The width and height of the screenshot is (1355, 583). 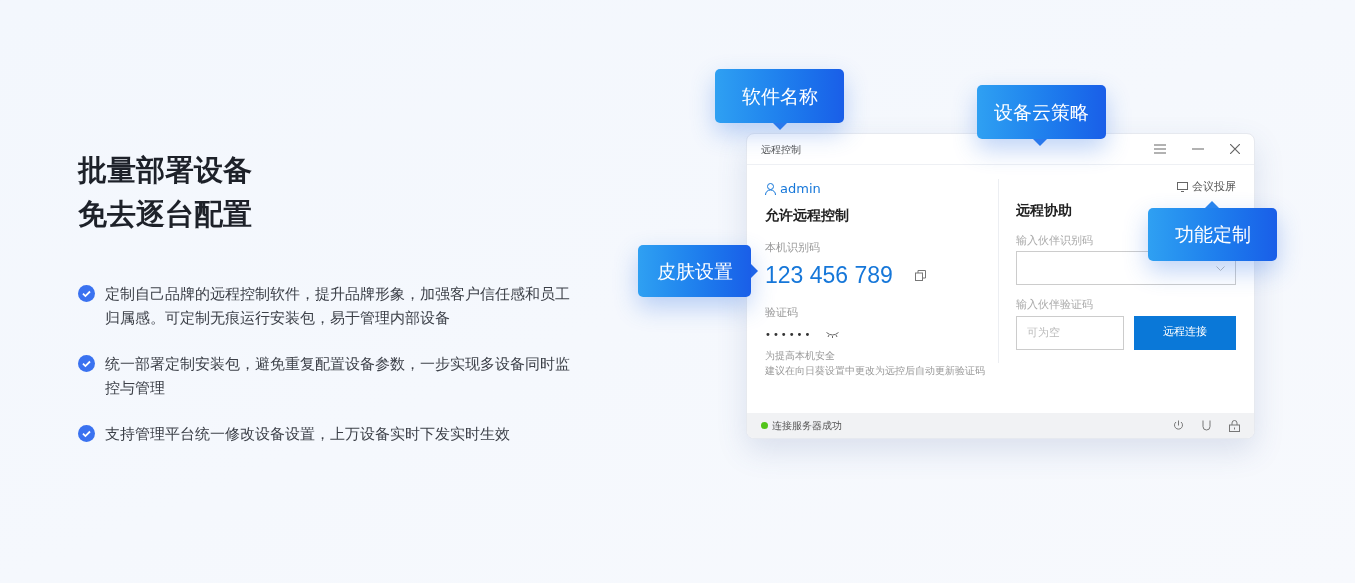 I want to click on feature-text: 统一部署定制安装包，避免重复配置设备参数，一步实现多设备同时监控与管理, so click(x=338, y=376).